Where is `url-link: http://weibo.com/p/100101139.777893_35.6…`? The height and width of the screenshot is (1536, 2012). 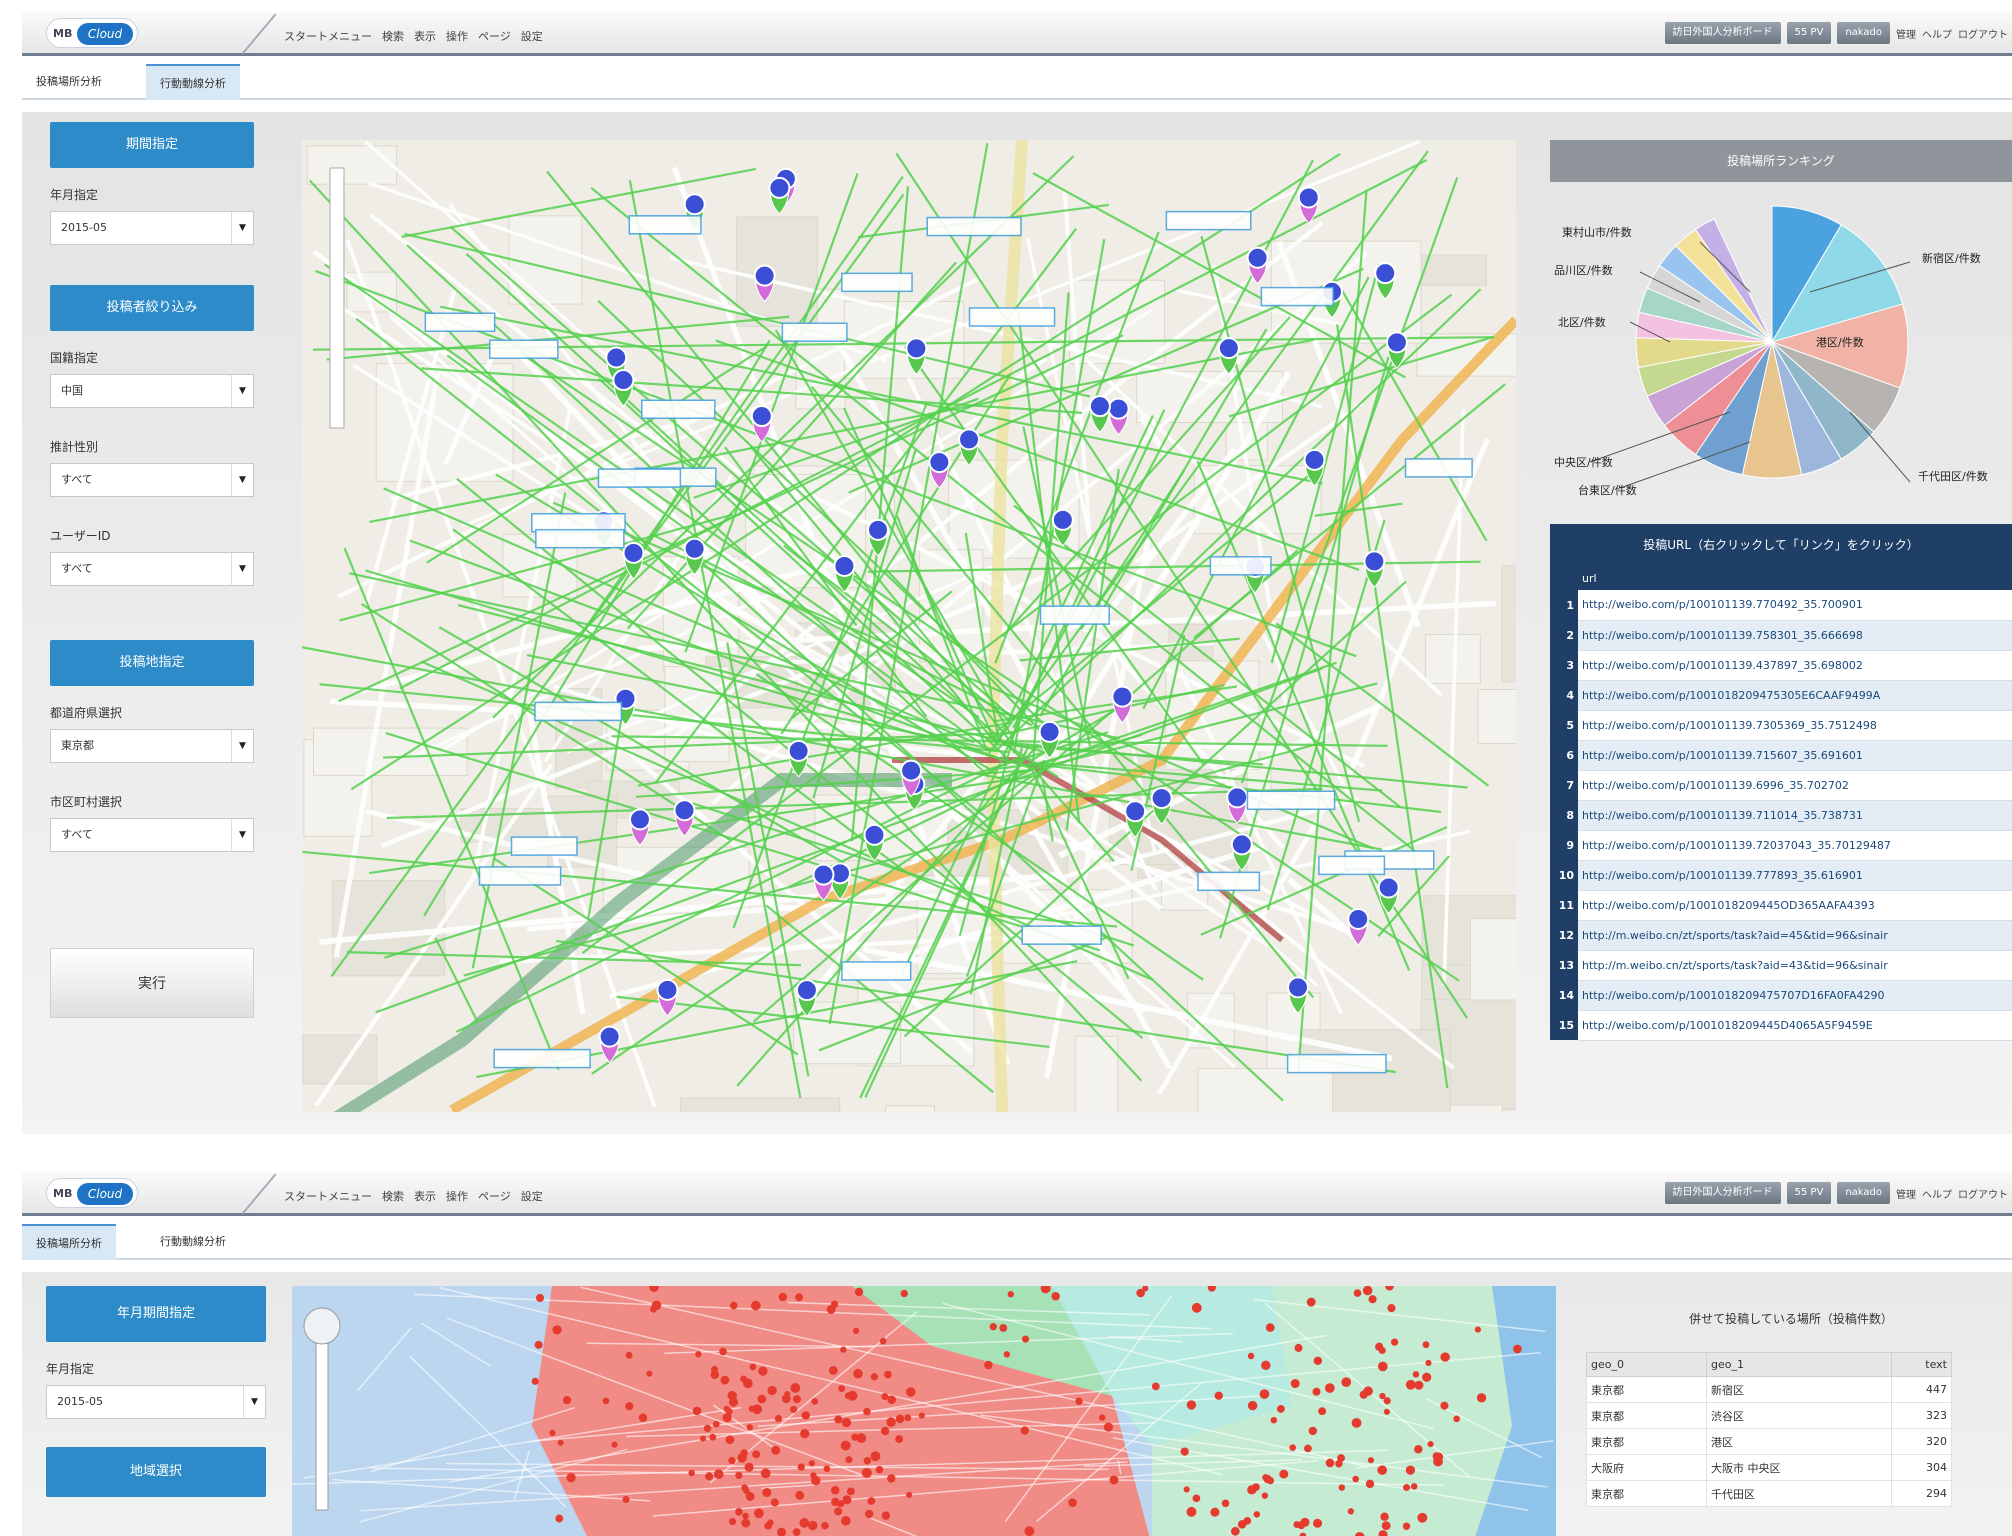 url-link: http://weibo.com/p/100101139.777893_35.6… is located at coordinates (1795, 875).